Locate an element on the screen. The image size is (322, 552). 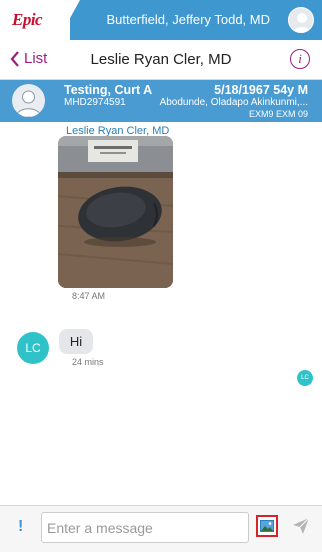
image-message is located at coordinates (115, 212).